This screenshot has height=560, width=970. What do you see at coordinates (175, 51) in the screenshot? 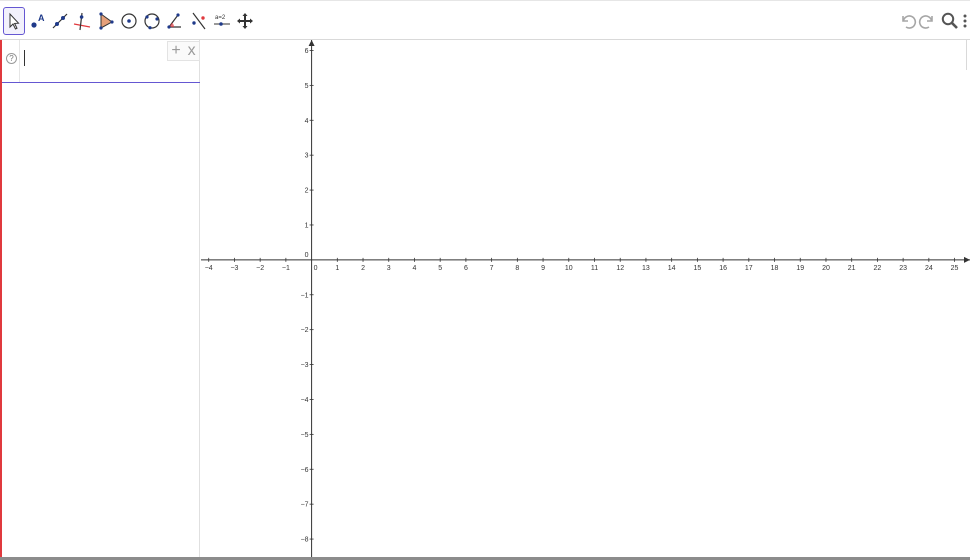
I see `add-icon: +` at bounding box center [175, 51].